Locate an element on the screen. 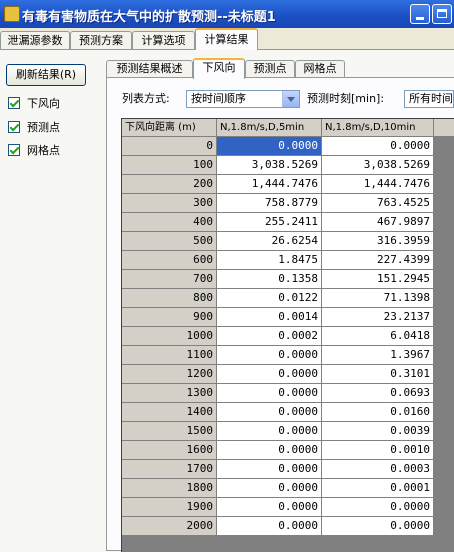 The height and width of the screenshot is (552, 454). column-header-10min: N,1.8m/s,D,10min is located at coordinates (378, 128).